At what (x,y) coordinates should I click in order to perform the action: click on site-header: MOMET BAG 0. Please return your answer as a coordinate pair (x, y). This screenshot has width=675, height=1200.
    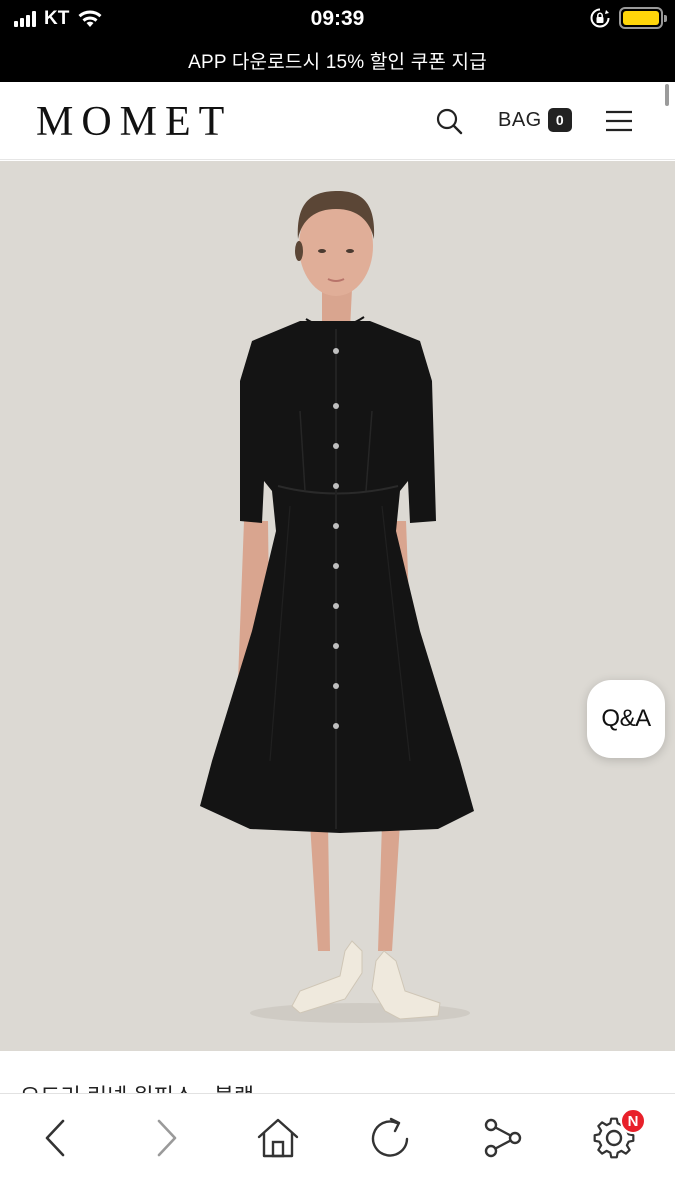
    Looking at the image, I should click on (337, 121).